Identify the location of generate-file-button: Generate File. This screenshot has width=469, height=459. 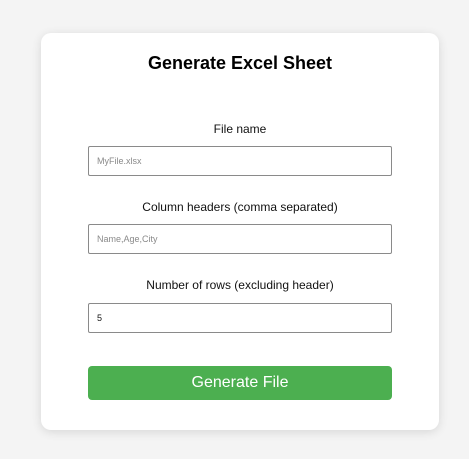
(240, 383).